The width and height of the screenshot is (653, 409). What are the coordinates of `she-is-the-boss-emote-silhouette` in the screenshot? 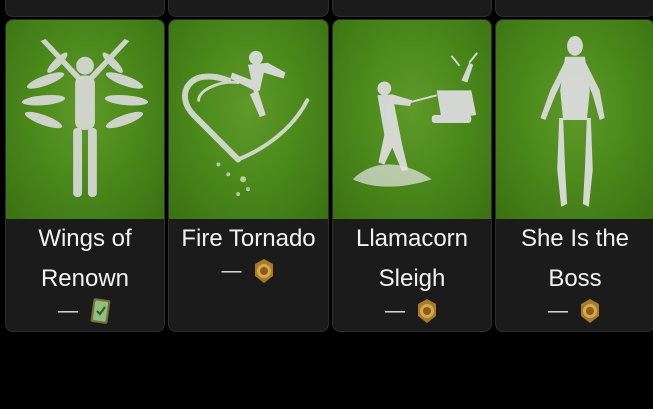 It's located at (572, 121).